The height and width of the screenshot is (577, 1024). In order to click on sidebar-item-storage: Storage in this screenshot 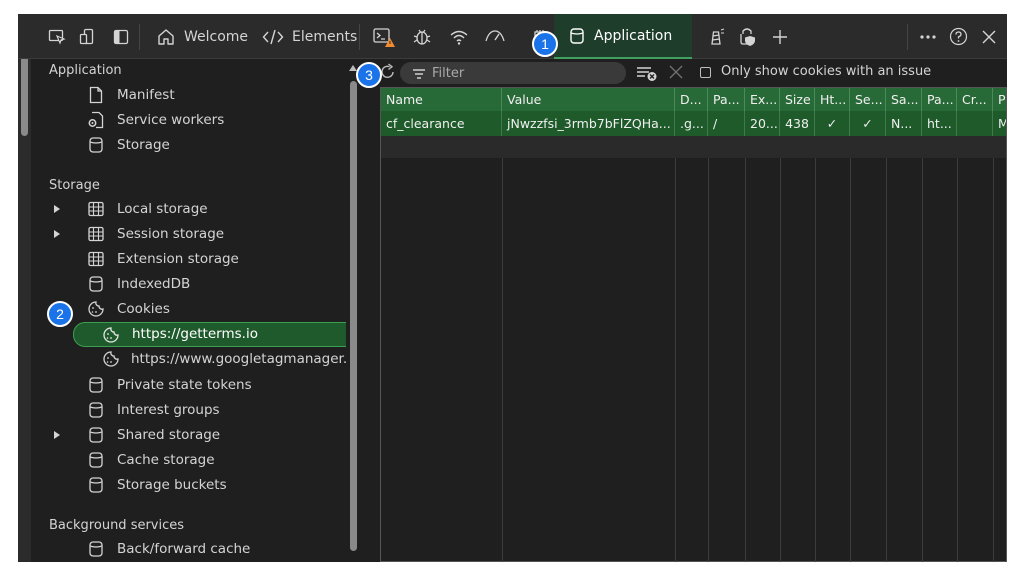, I will do `click(188, 145)`.